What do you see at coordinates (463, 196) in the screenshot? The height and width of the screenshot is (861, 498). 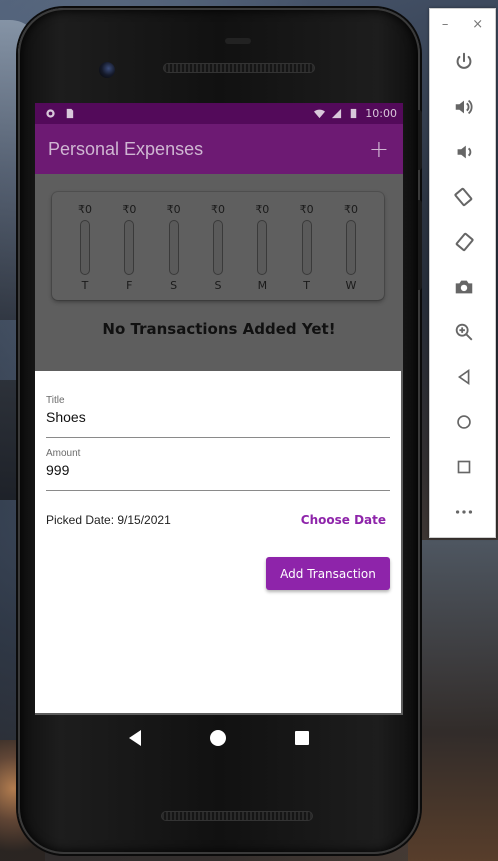 I see `rotate-left-icon` at bounding box center [463, 196].